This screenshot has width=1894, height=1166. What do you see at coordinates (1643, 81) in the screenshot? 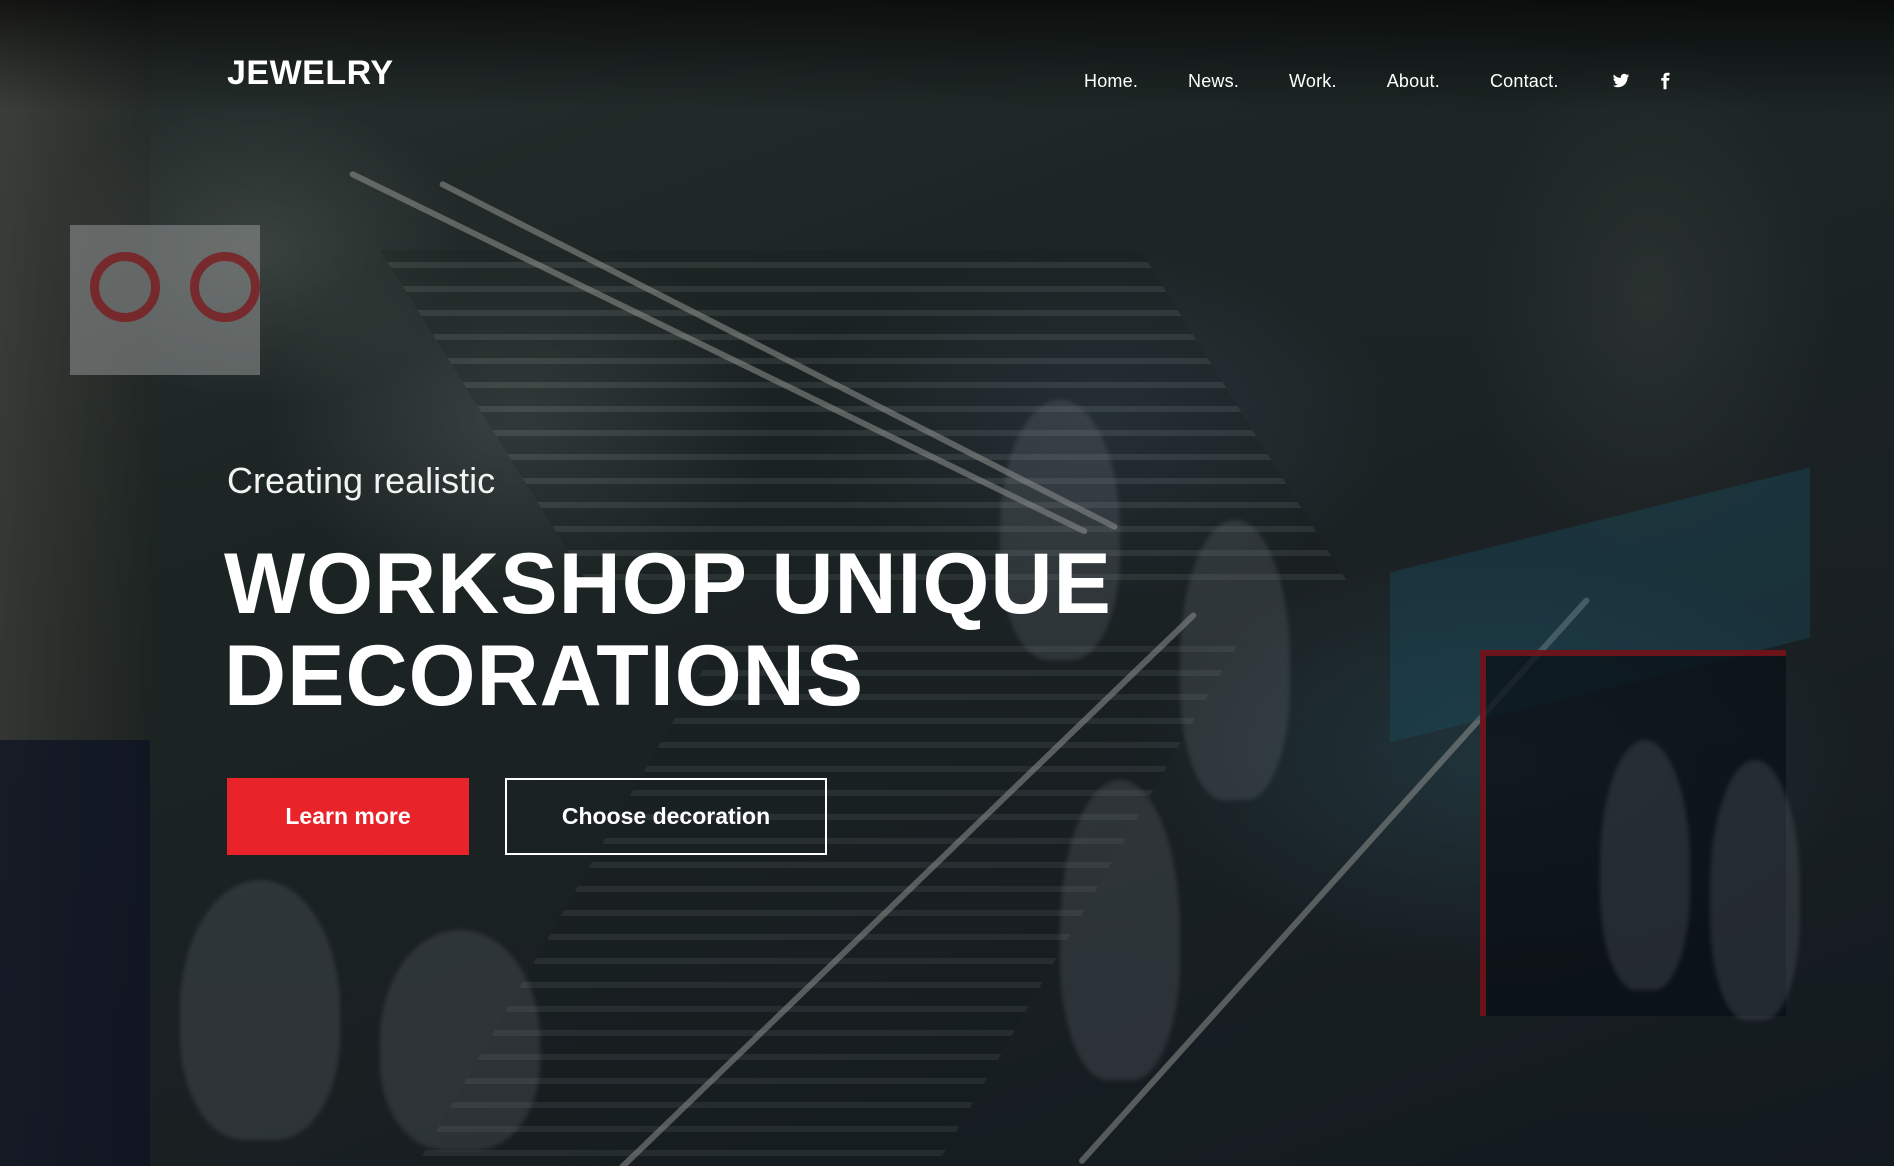
I see `social-links` at bounding box center [1643, 81].